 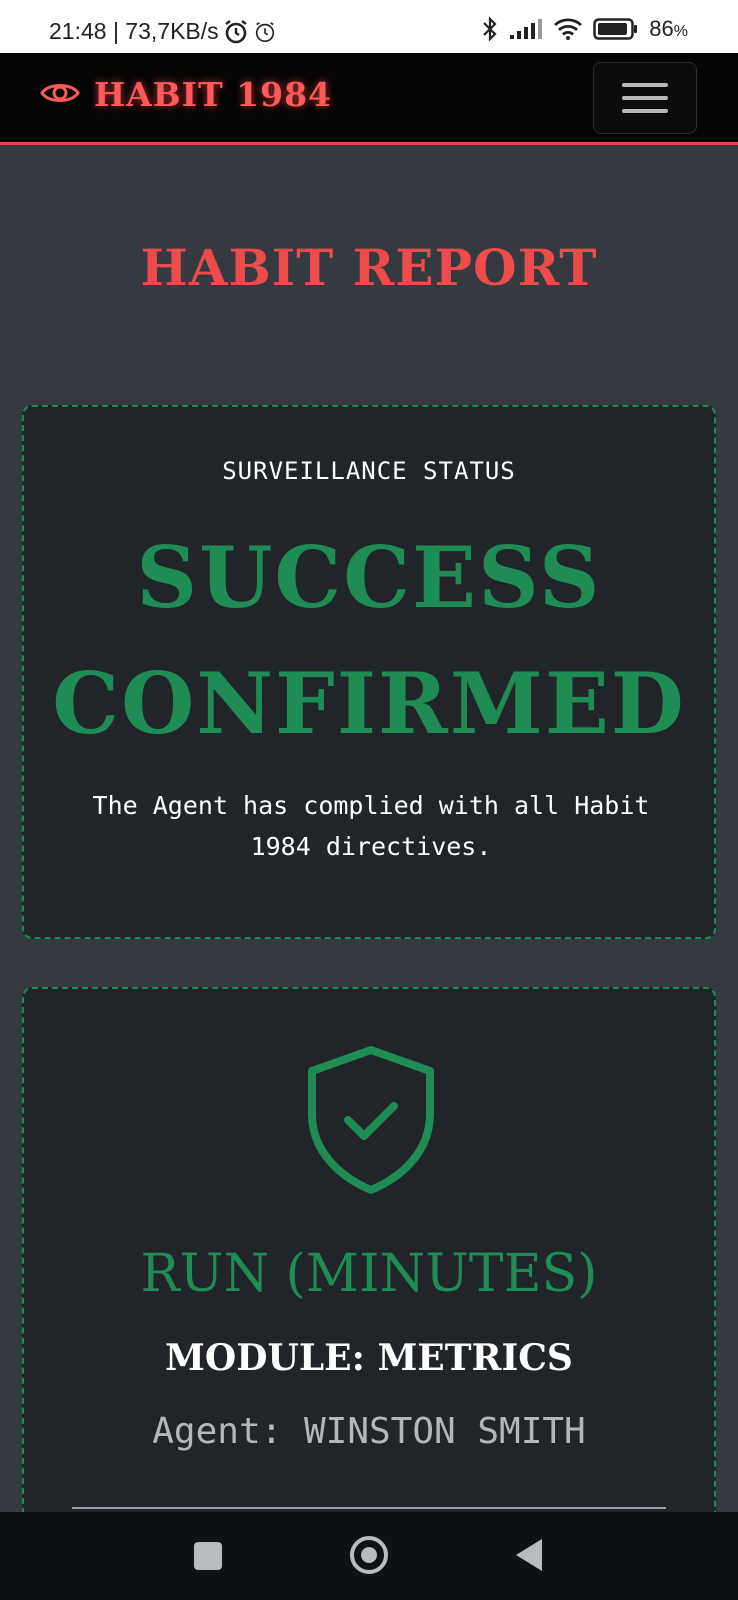 I want to click on status-left: 21:48 | 73,7KB/s, so click(x=163, y=31).